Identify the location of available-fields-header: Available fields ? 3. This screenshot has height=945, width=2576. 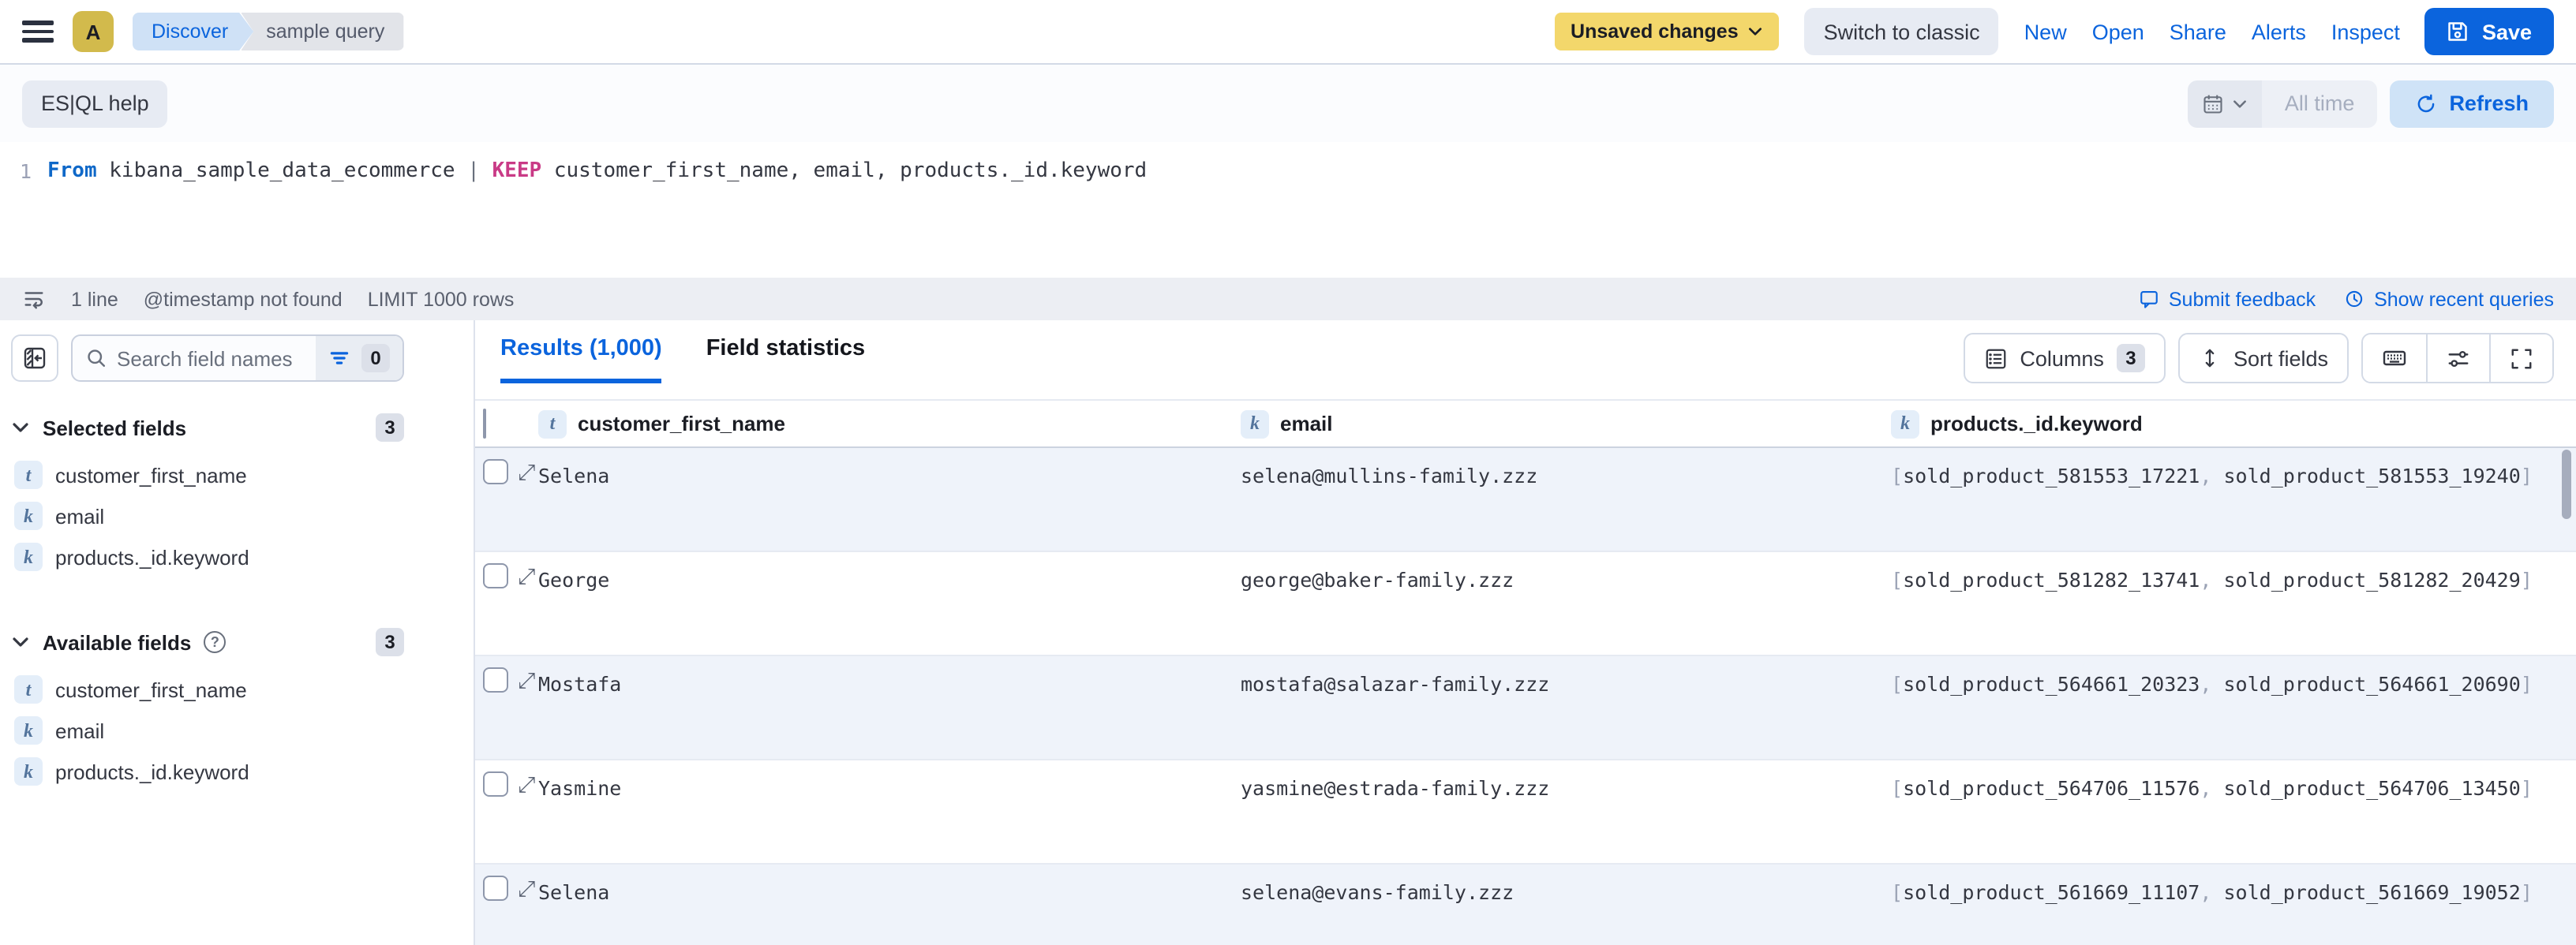
(207, 642).